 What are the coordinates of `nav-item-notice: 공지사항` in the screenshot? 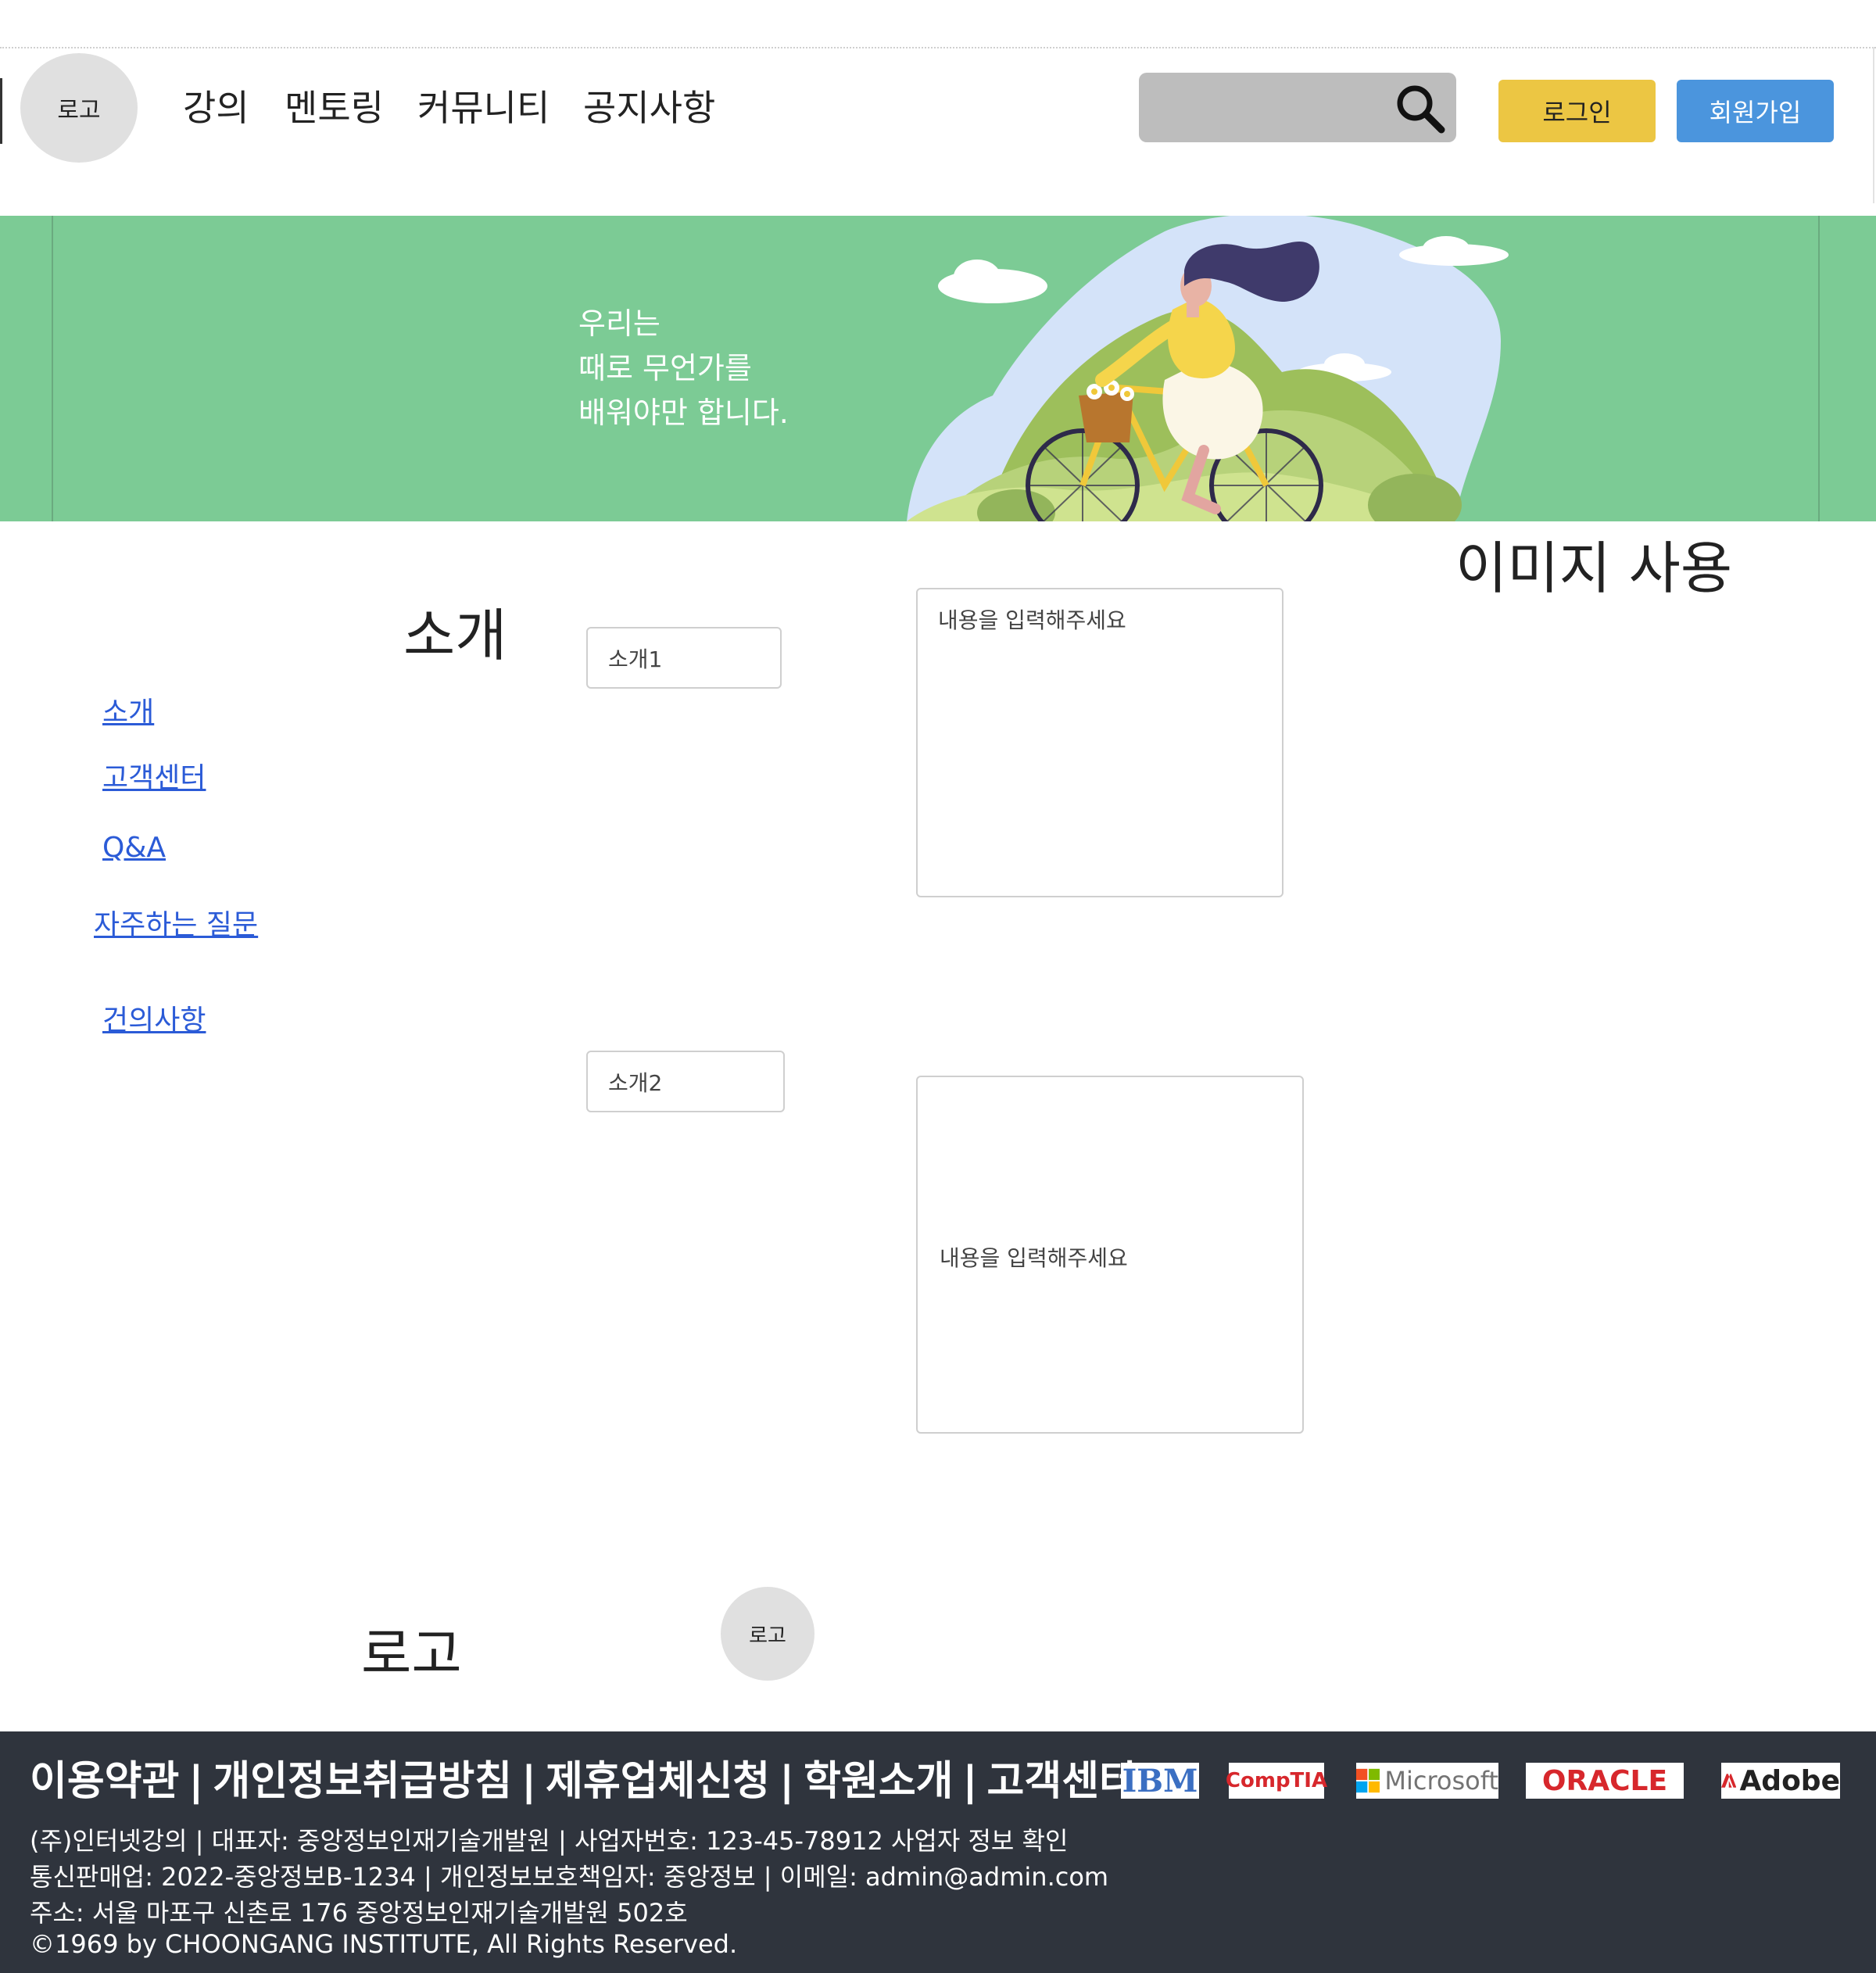 It's located at (649, 108).